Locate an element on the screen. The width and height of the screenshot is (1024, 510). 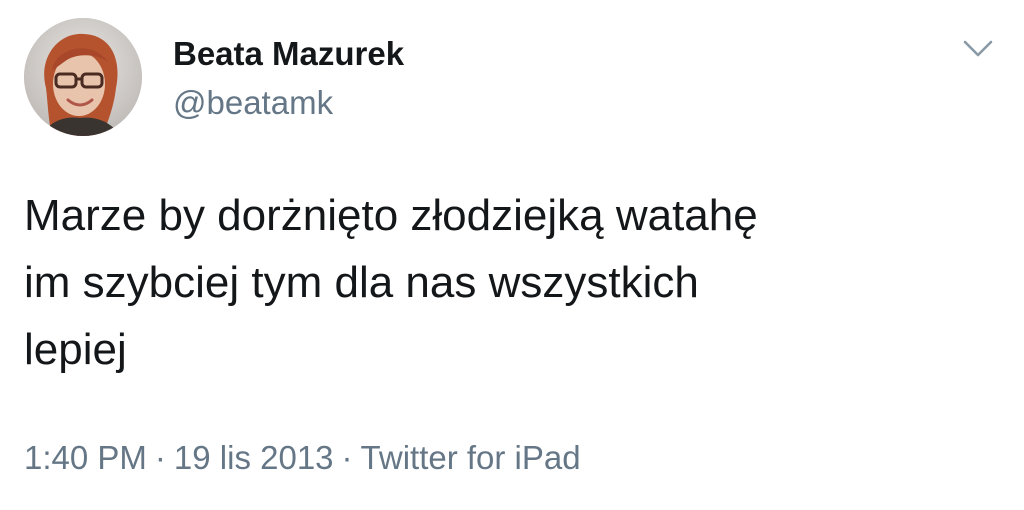
tweet-source: Twitter for iPad is located at coordinates (471, 457).